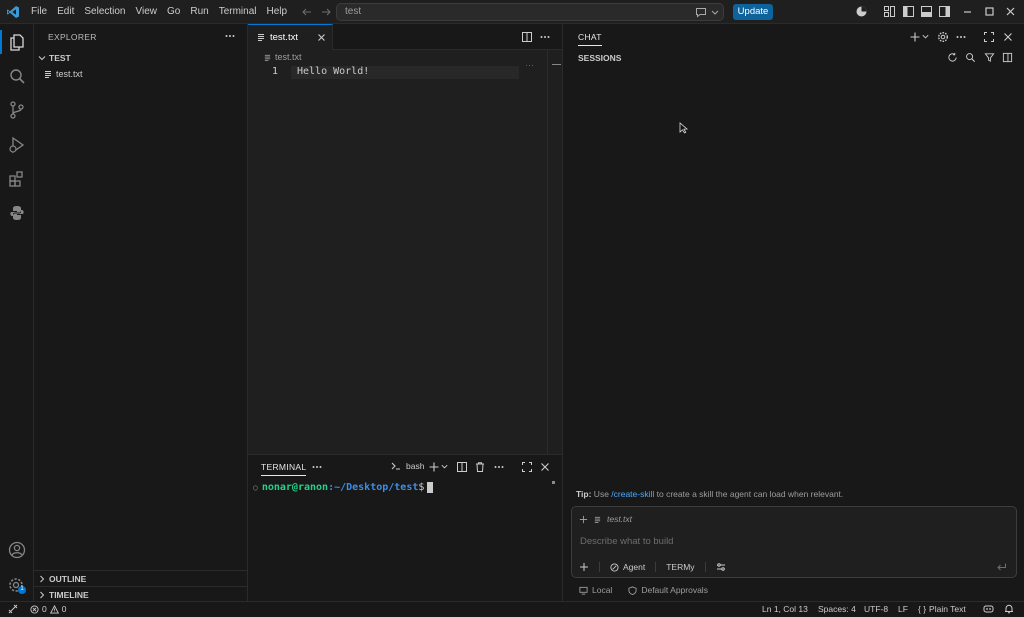 The width and height of the screenshot is (1024, 617). Describe the element at coordinates (17, 110) in the screenshot. I see `source-control-icon` at that location.